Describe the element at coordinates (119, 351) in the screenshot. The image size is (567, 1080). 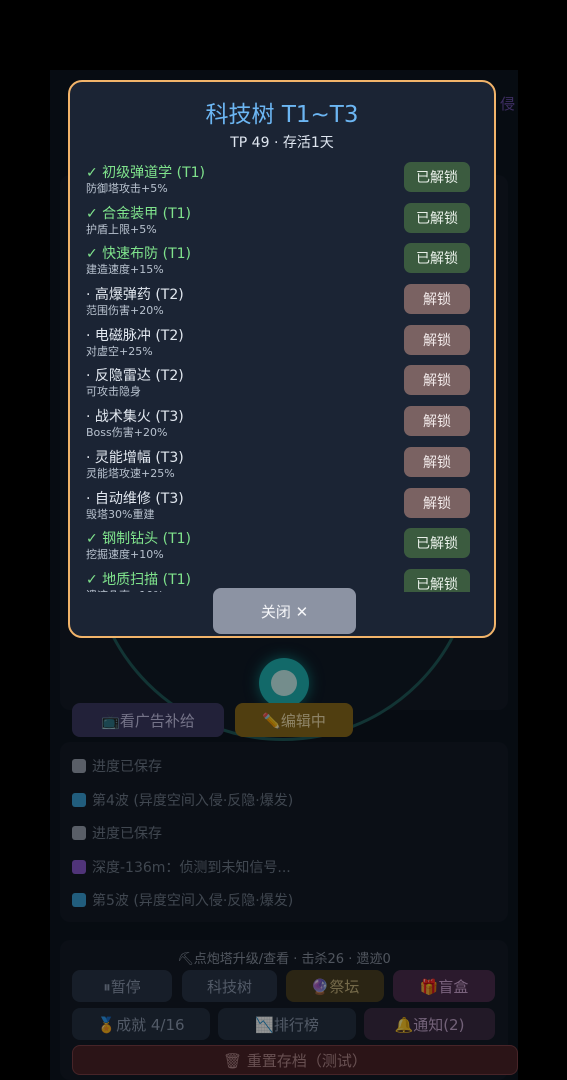
I see `tech-description: 对虚空+25%` at that location.